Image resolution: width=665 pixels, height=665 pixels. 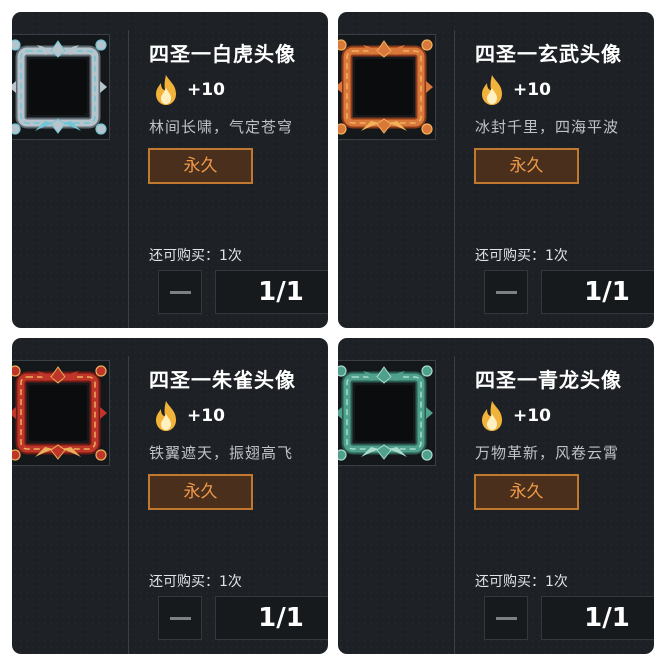 I want to click on silver-tiger-frame-icon, so click(x=59, y=87).